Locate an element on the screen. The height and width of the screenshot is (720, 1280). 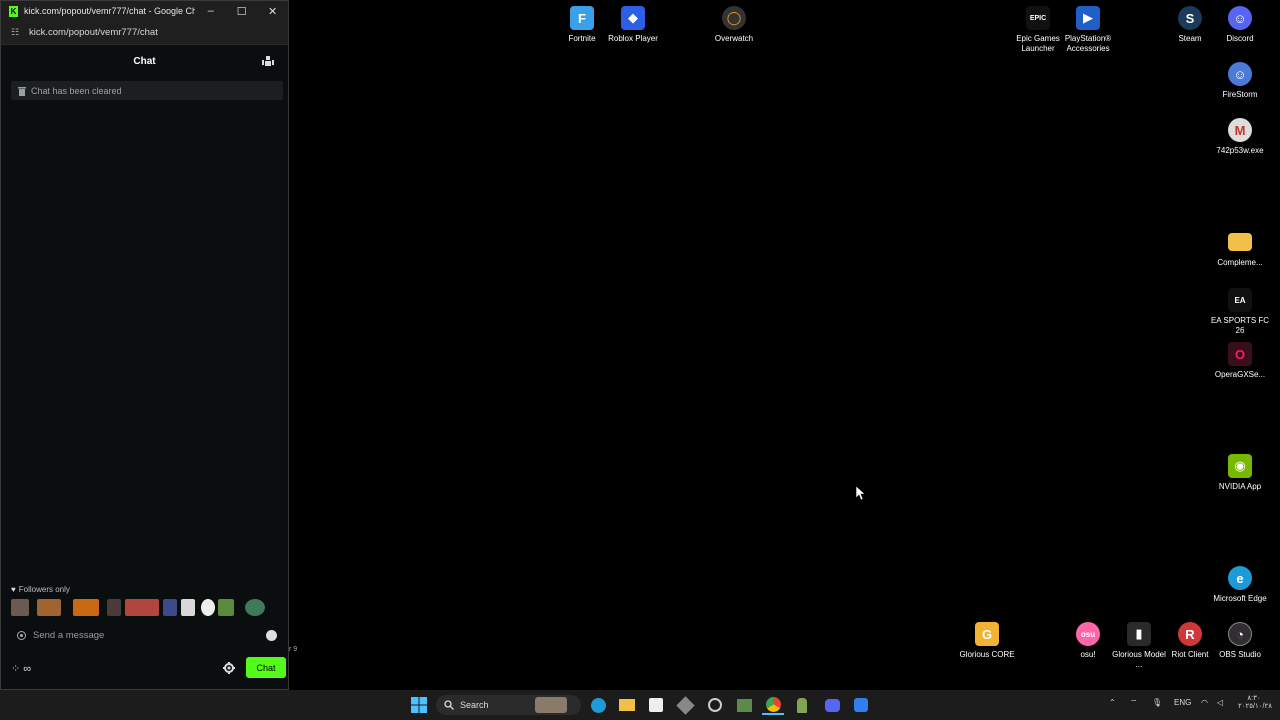
search-icon is located at coordinates (449, 705).